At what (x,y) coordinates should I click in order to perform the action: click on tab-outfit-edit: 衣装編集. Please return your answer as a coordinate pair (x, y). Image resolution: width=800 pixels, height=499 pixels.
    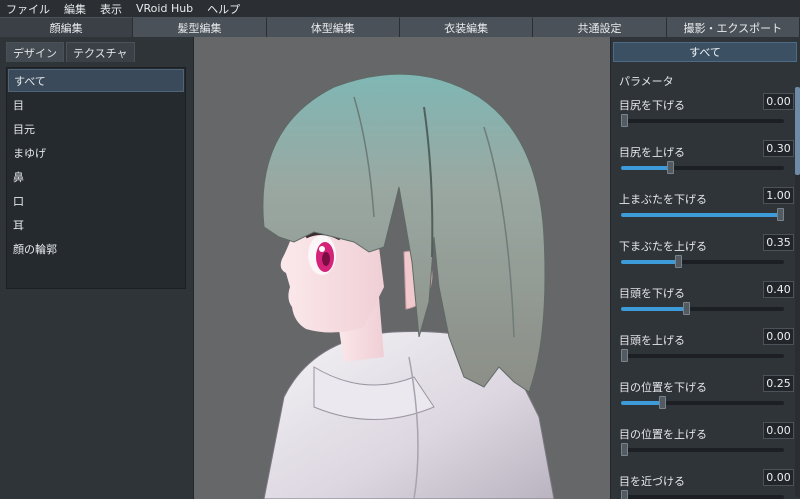
    Looking at the image, I should click on (466, 27).